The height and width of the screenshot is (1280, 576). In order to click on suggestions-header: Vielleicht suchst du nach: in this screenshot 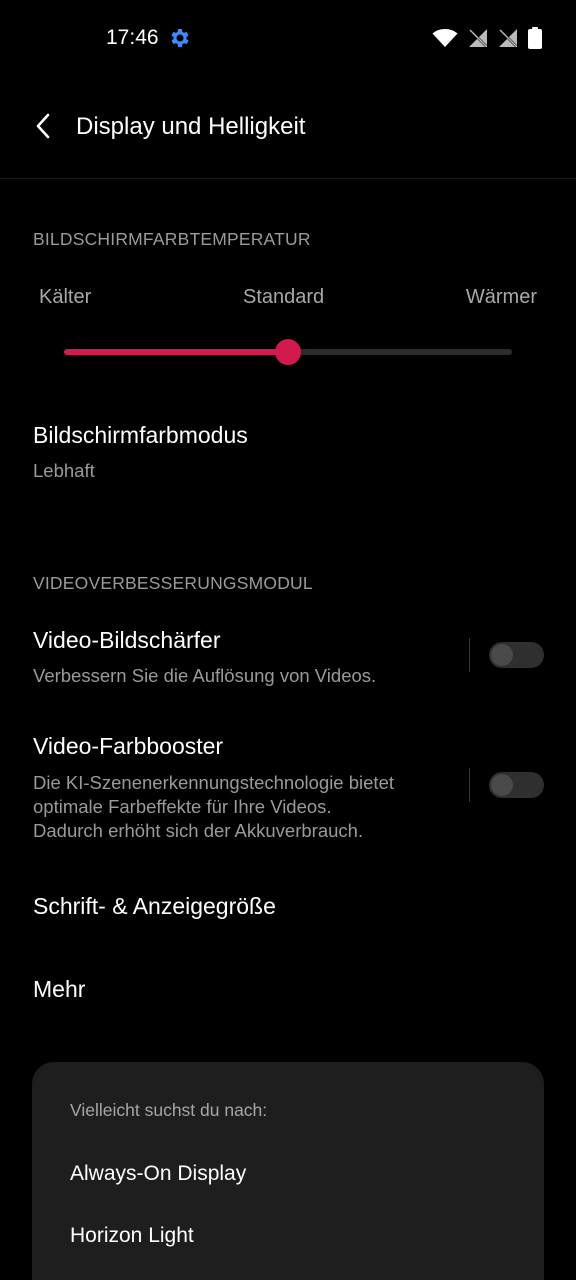, I will do `click(169, 1110)`.